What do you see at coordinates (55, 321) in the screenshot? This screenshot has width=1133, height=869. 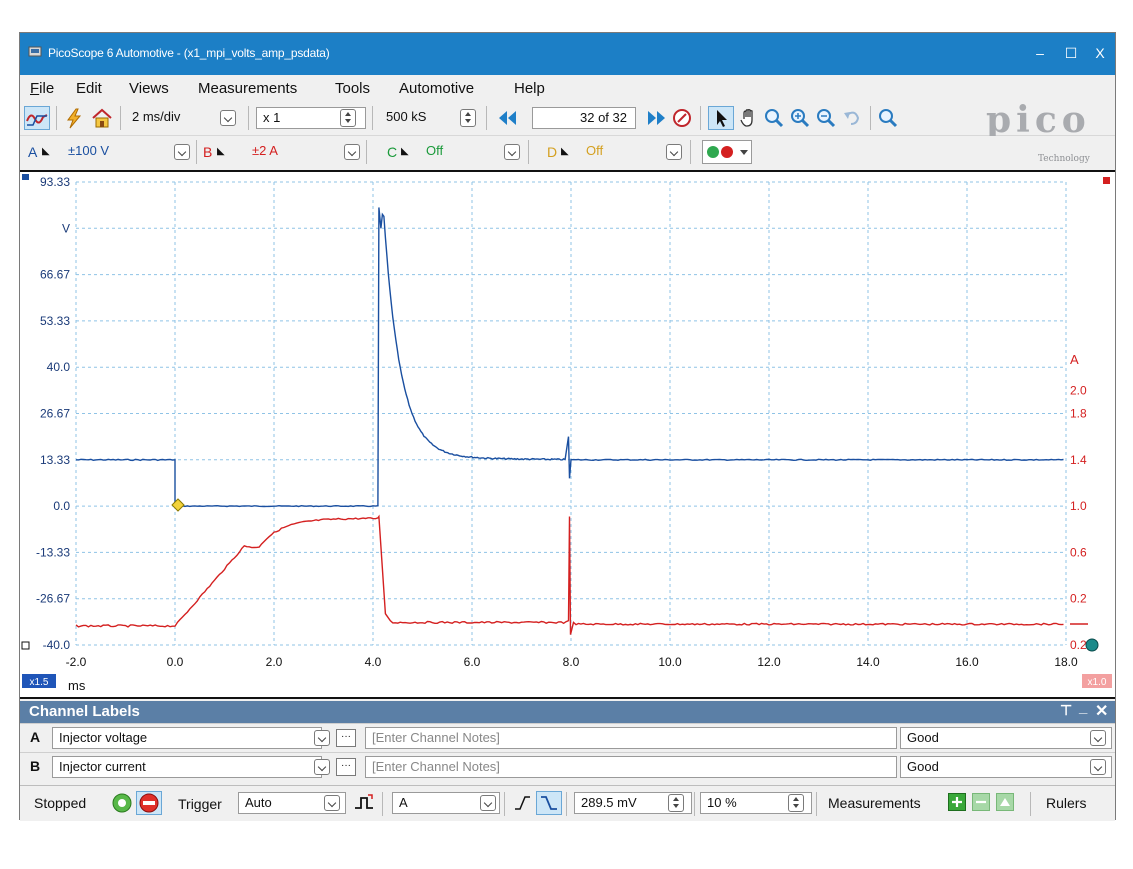 I see `left-axis-tick-label: 53.33` at bounding box center [55, 321].